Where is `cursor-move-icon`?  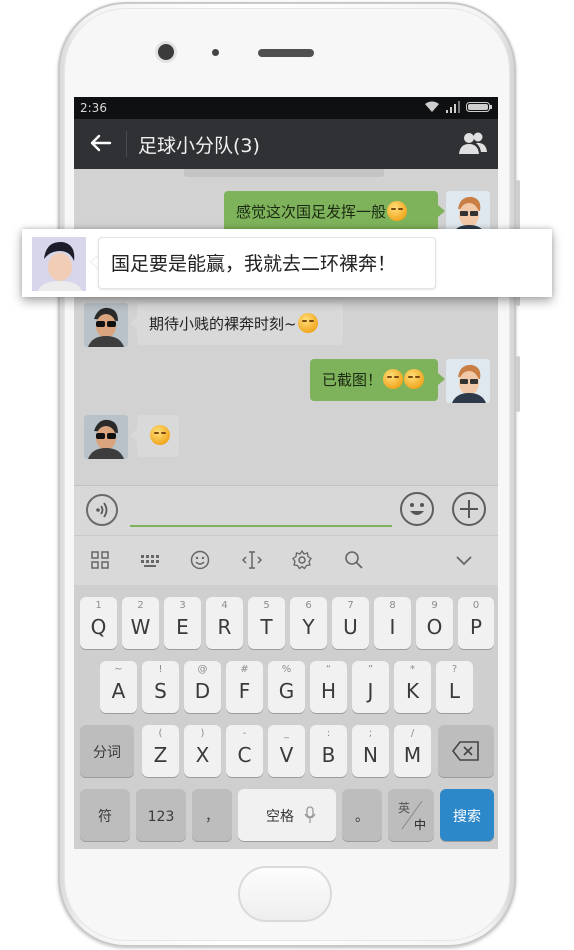 cursor-move-icon is located at coordinates (252, 560).